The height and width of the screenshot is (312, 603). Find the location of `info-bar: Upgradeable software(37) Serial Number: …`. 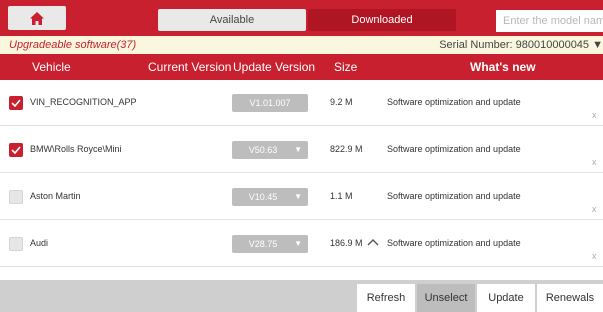

info-bar: Upgradeable software(37) Serial Number: … is located at coordinates (301, 45).